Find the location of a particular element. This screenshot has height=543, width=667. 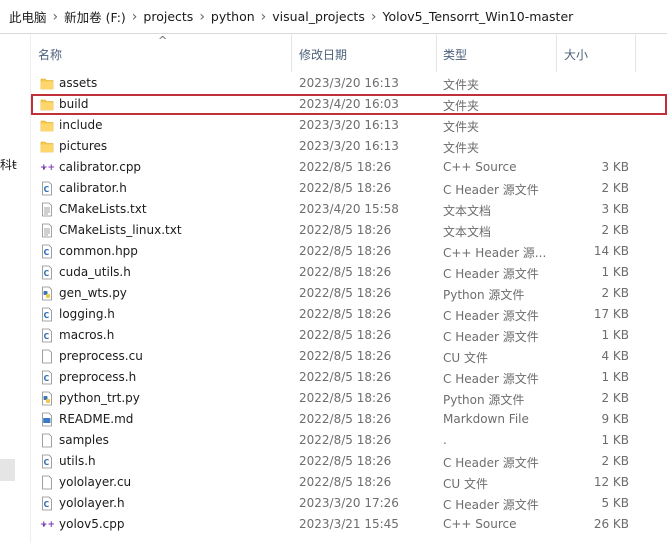

column-name: 名称 is located at coordinates (50, 54).